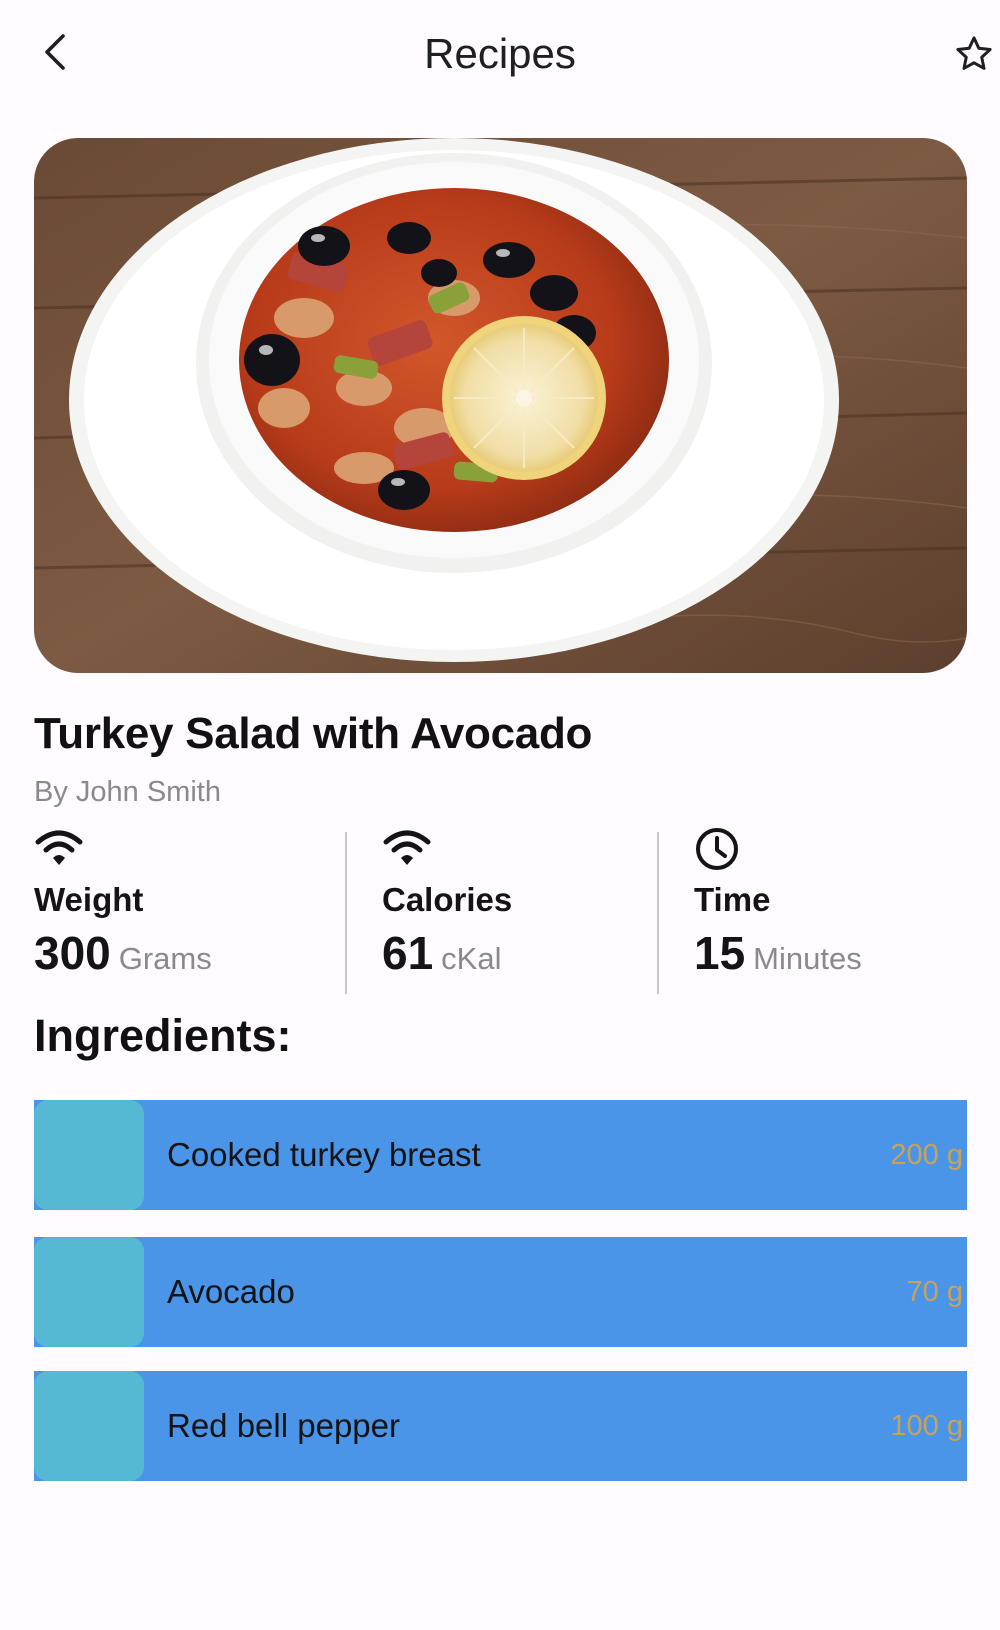 This screenshot has width=1000, height=1630. I want to click on stat-value: 15, so click(720, 953).